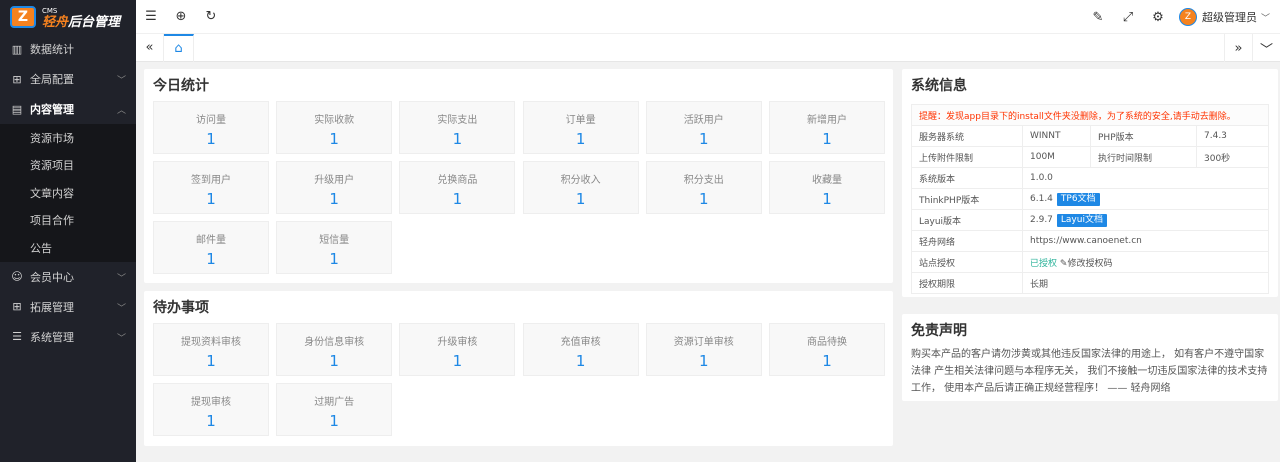 The width and height of the screenshot is (1280, 462). I want to click on sidebar-item-system: ☰ 系统管理 ﹀, so click(68, 337).